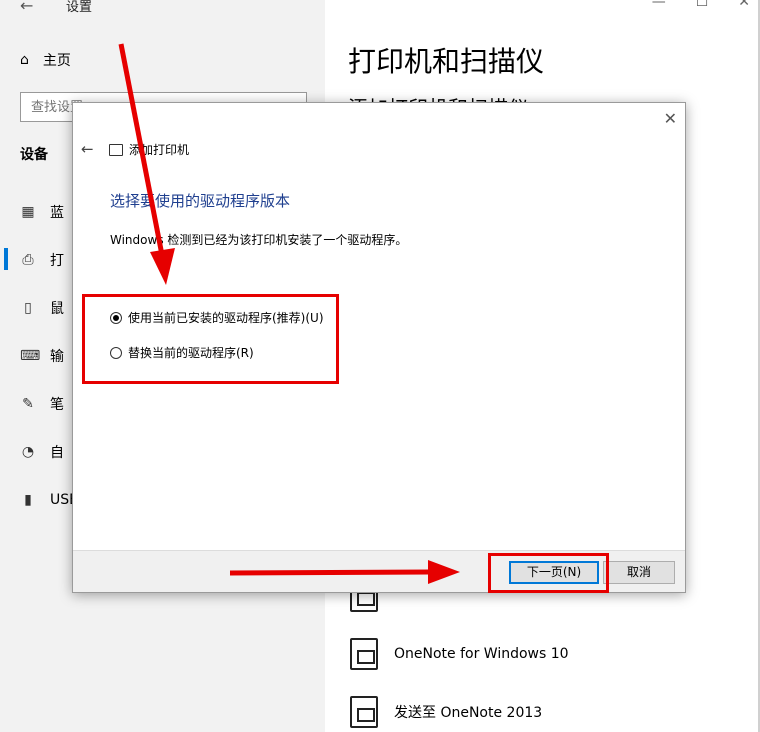 This screenshot has width=760, height=732. I want to click on active-indicator, so click(6, 259).